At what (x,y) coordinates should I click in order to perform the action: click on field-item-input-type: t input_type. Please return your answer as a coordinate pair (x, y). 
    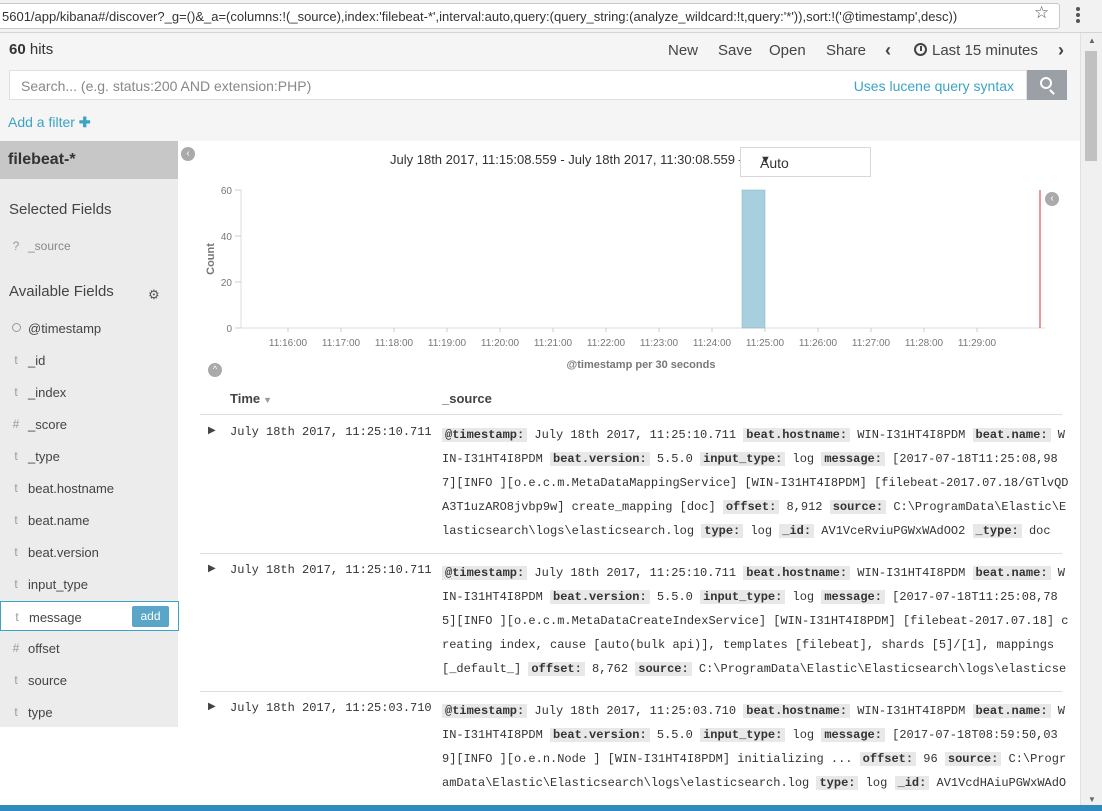
    Looking at the image, I should click on (89, 584).